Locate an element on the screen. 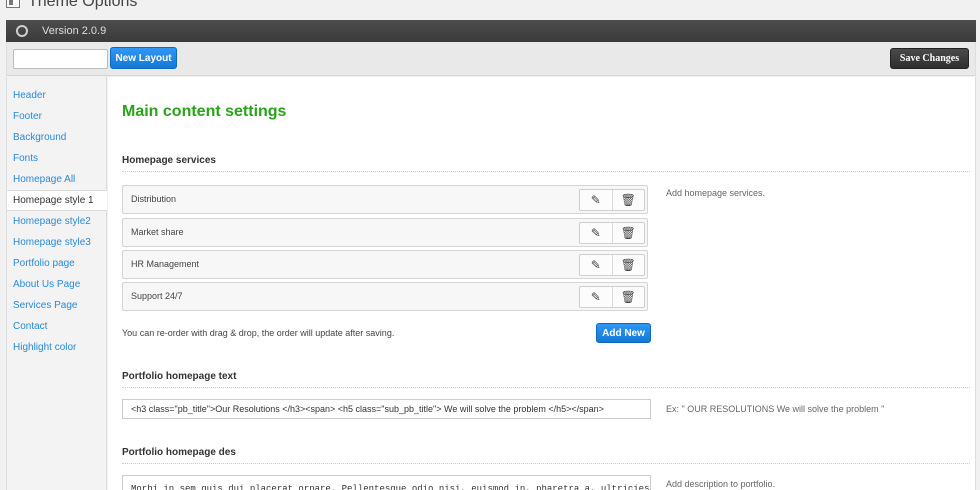 Image resolution: width=980 pixels, height=490 pixels. sidebar-item-fonts: Fonts is located at coordinates (56, 158).